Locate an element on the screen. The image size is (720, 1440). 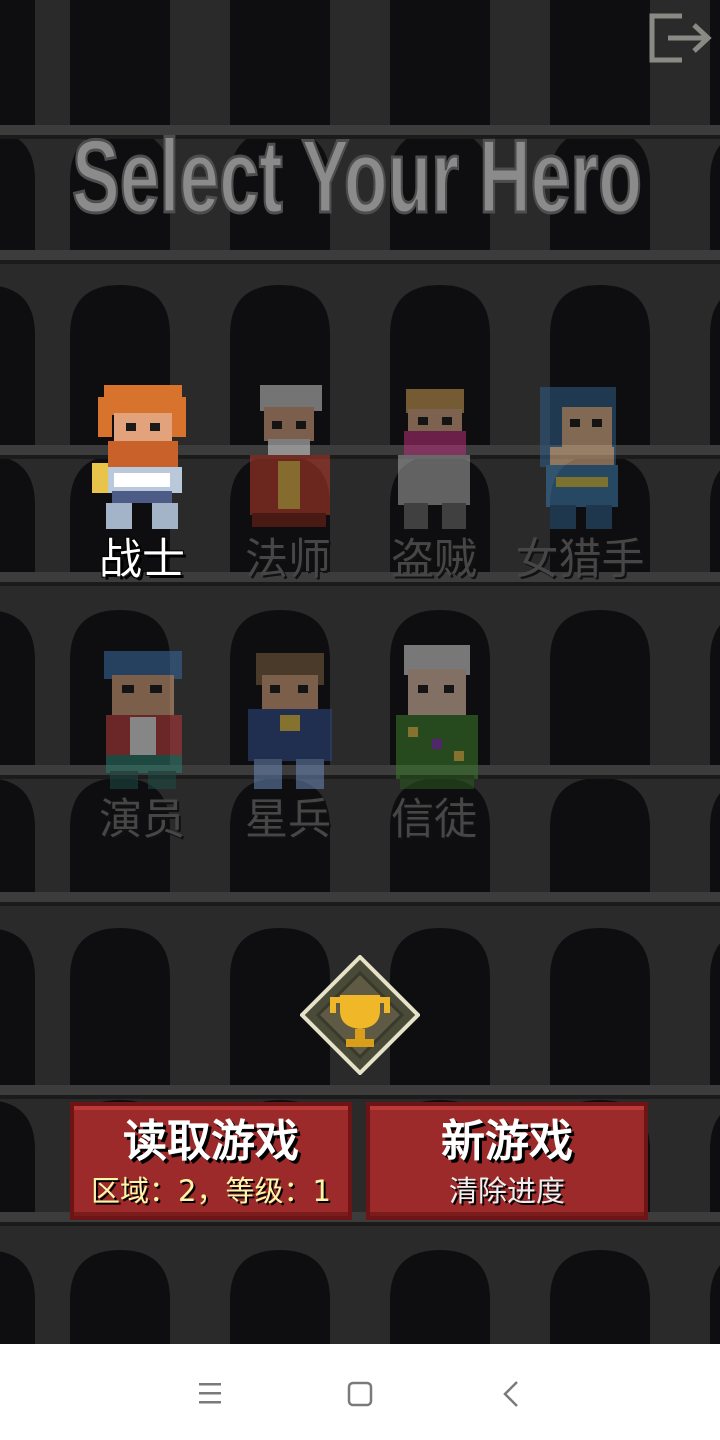
hero-believer: 信徒 is located at coordinates (434, 760).